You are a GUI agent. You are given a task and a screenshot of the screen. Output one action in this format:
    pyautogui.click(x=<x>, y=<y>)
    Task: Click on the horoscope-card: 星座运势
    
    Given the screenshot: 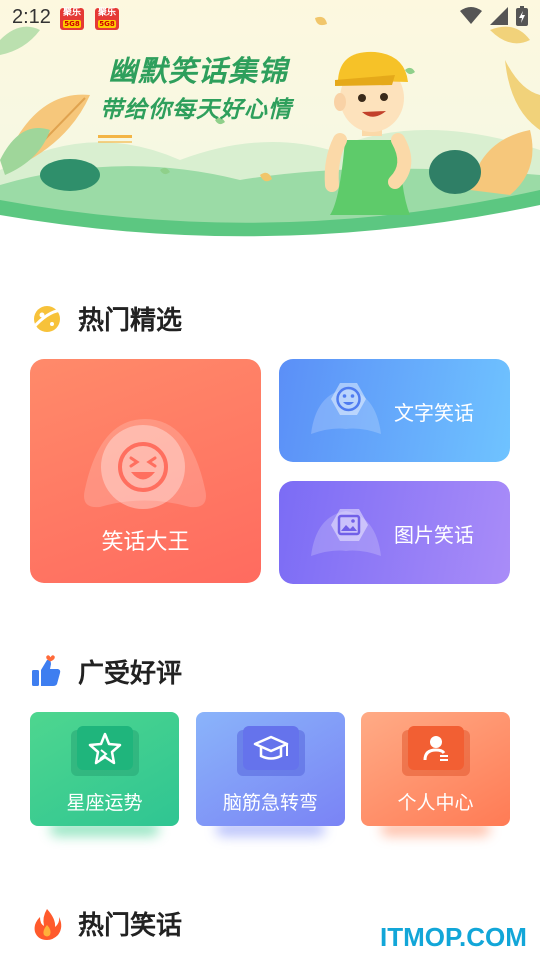 What is the action you would take?
    pyautogui.click(x=104, y=774)
    